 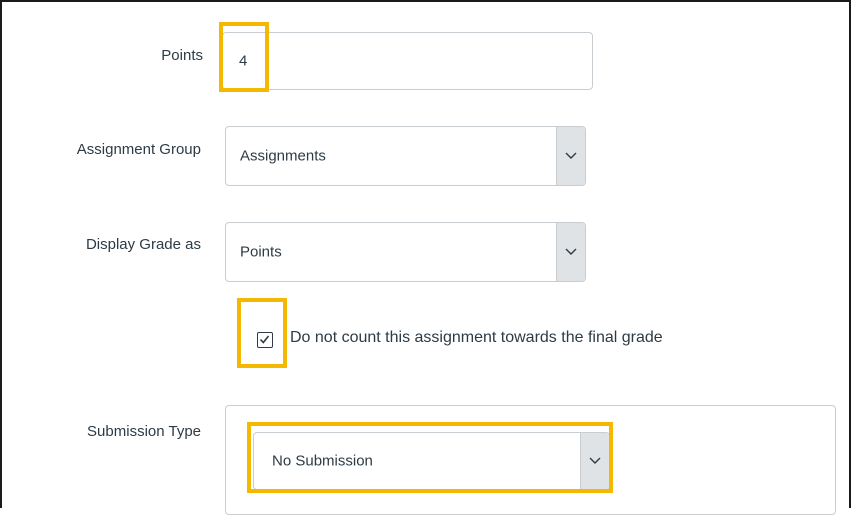 What do you see at coordinates (138, 149) in the screenshot?
I see `assignment-group-label: Assignment Group` at bounding box center [138, 149].